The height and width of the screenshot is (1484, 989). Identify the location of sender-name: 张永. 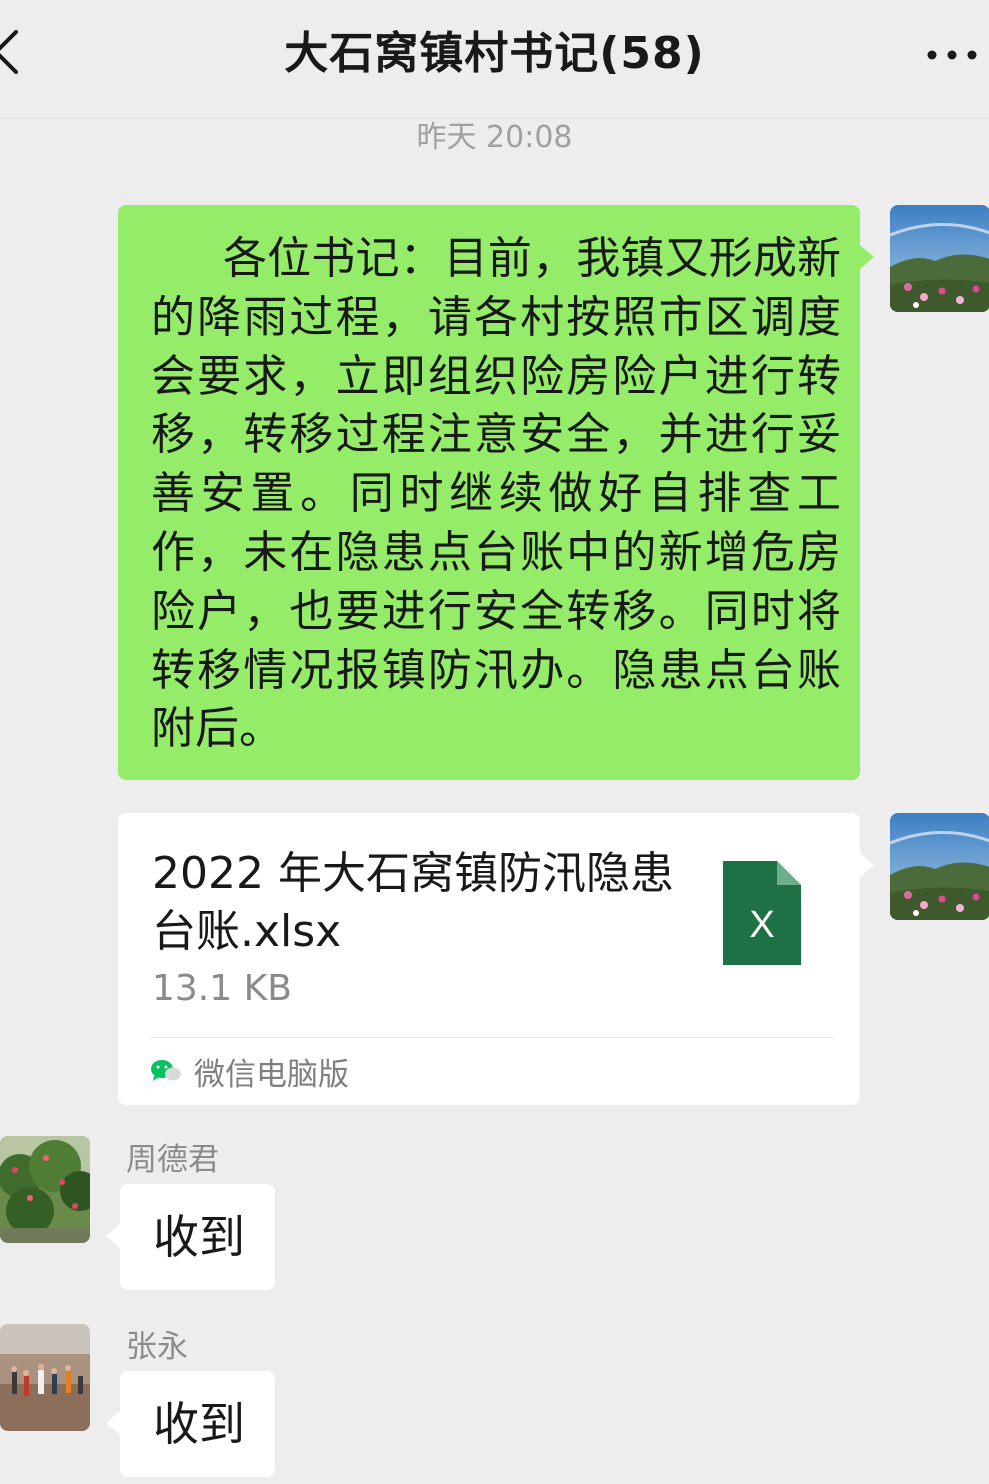
(157, 1347).